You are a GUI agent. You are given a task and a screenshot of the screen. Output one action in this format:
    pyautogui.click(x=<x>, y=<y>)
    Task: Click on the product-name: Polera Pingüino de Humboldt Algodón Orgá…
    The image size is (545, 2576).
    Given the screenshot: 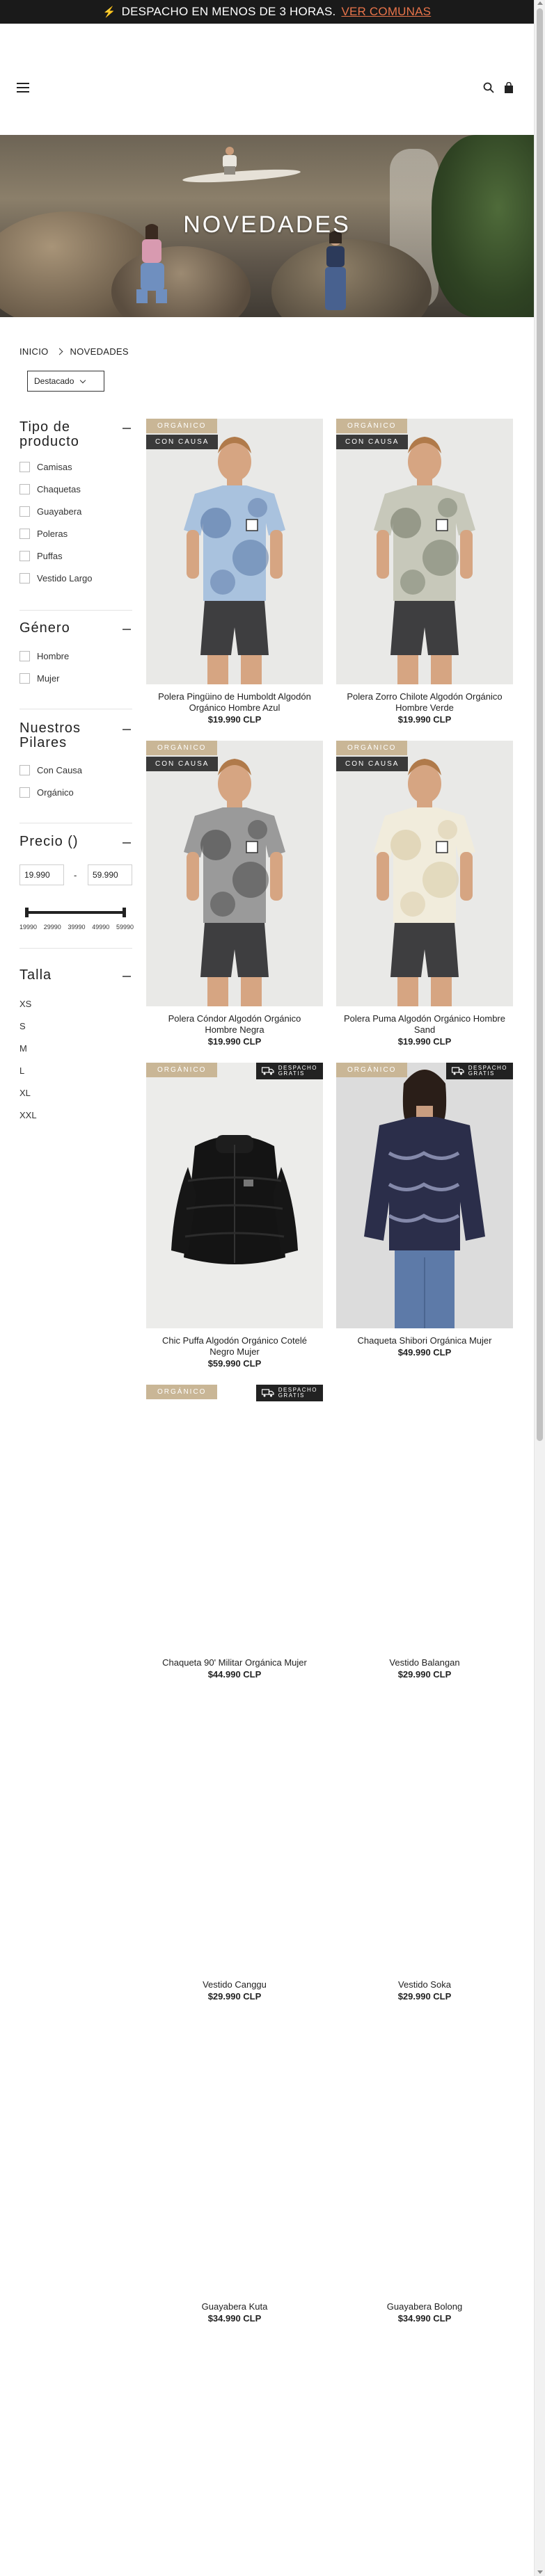 What is the action you would take?
    pyautogui.click(x=234, y=702)
    